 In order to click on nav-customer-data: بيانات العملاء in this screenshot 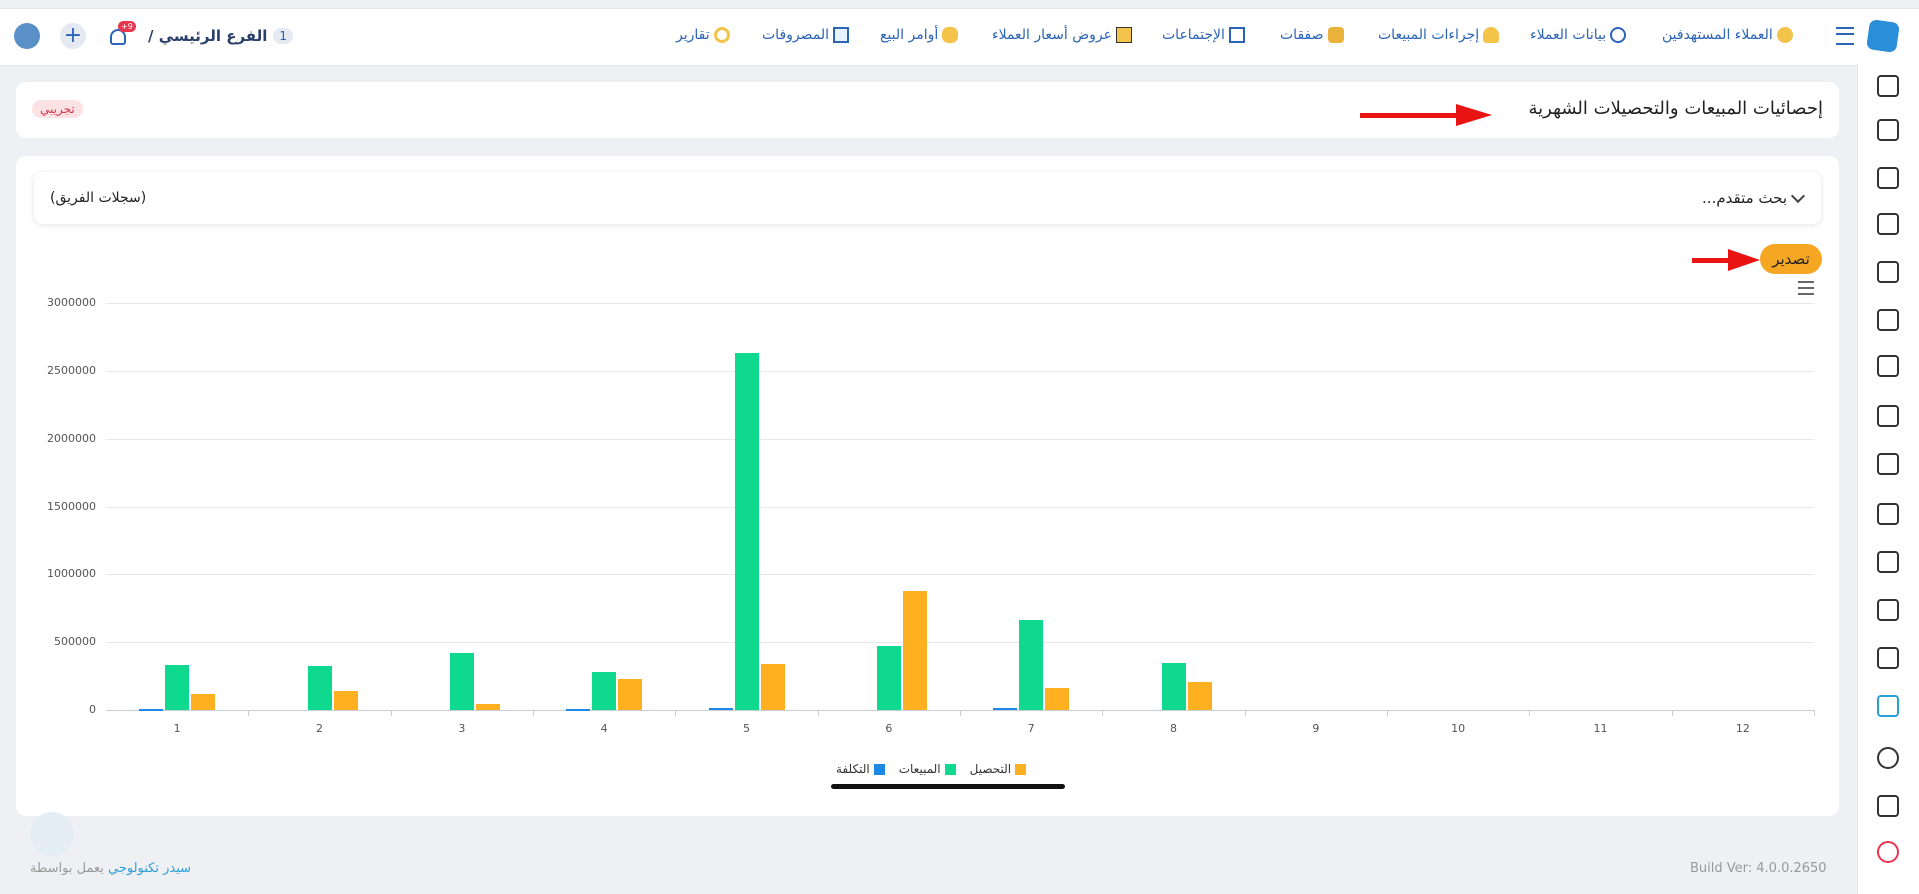, I will do `click(1578, 35)`.